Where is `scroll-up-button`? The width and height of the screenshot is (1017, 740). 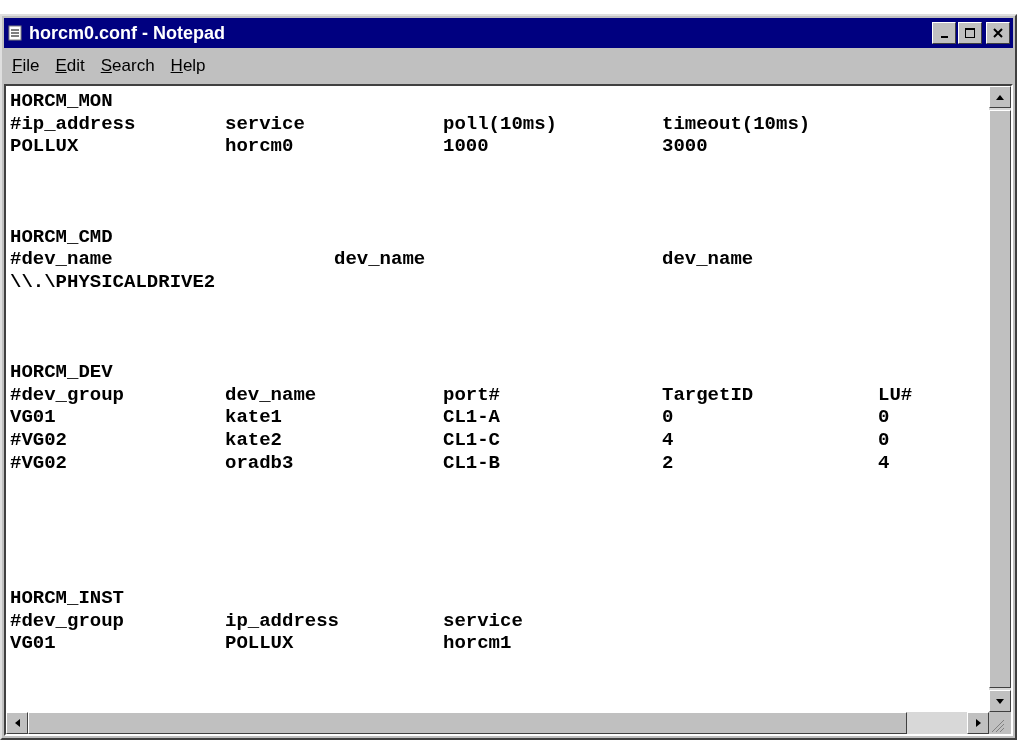
scroll-up-button is located at coordinates (1000, 97).